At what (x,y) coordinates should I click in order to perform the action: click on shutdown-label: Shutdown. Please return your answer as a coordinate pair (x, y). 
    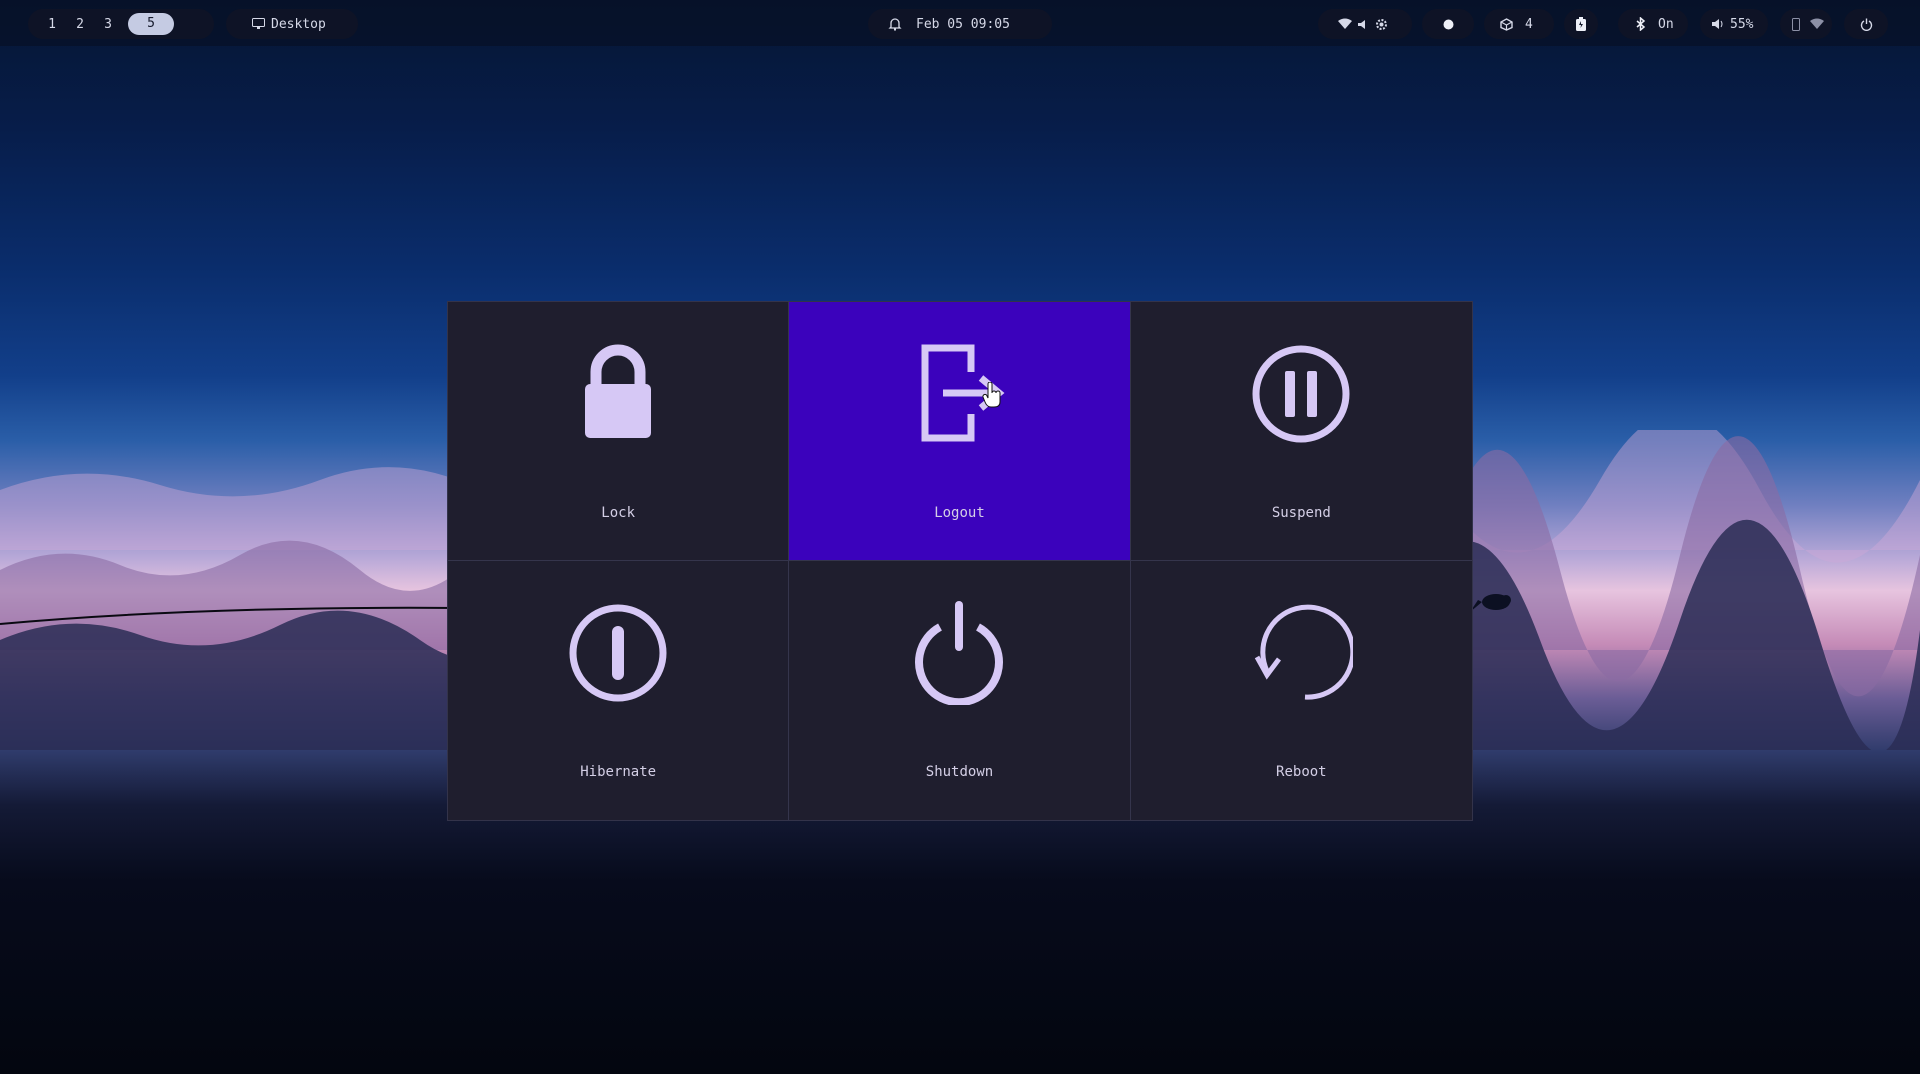
    Looking at the image, I should click on (959, 772).